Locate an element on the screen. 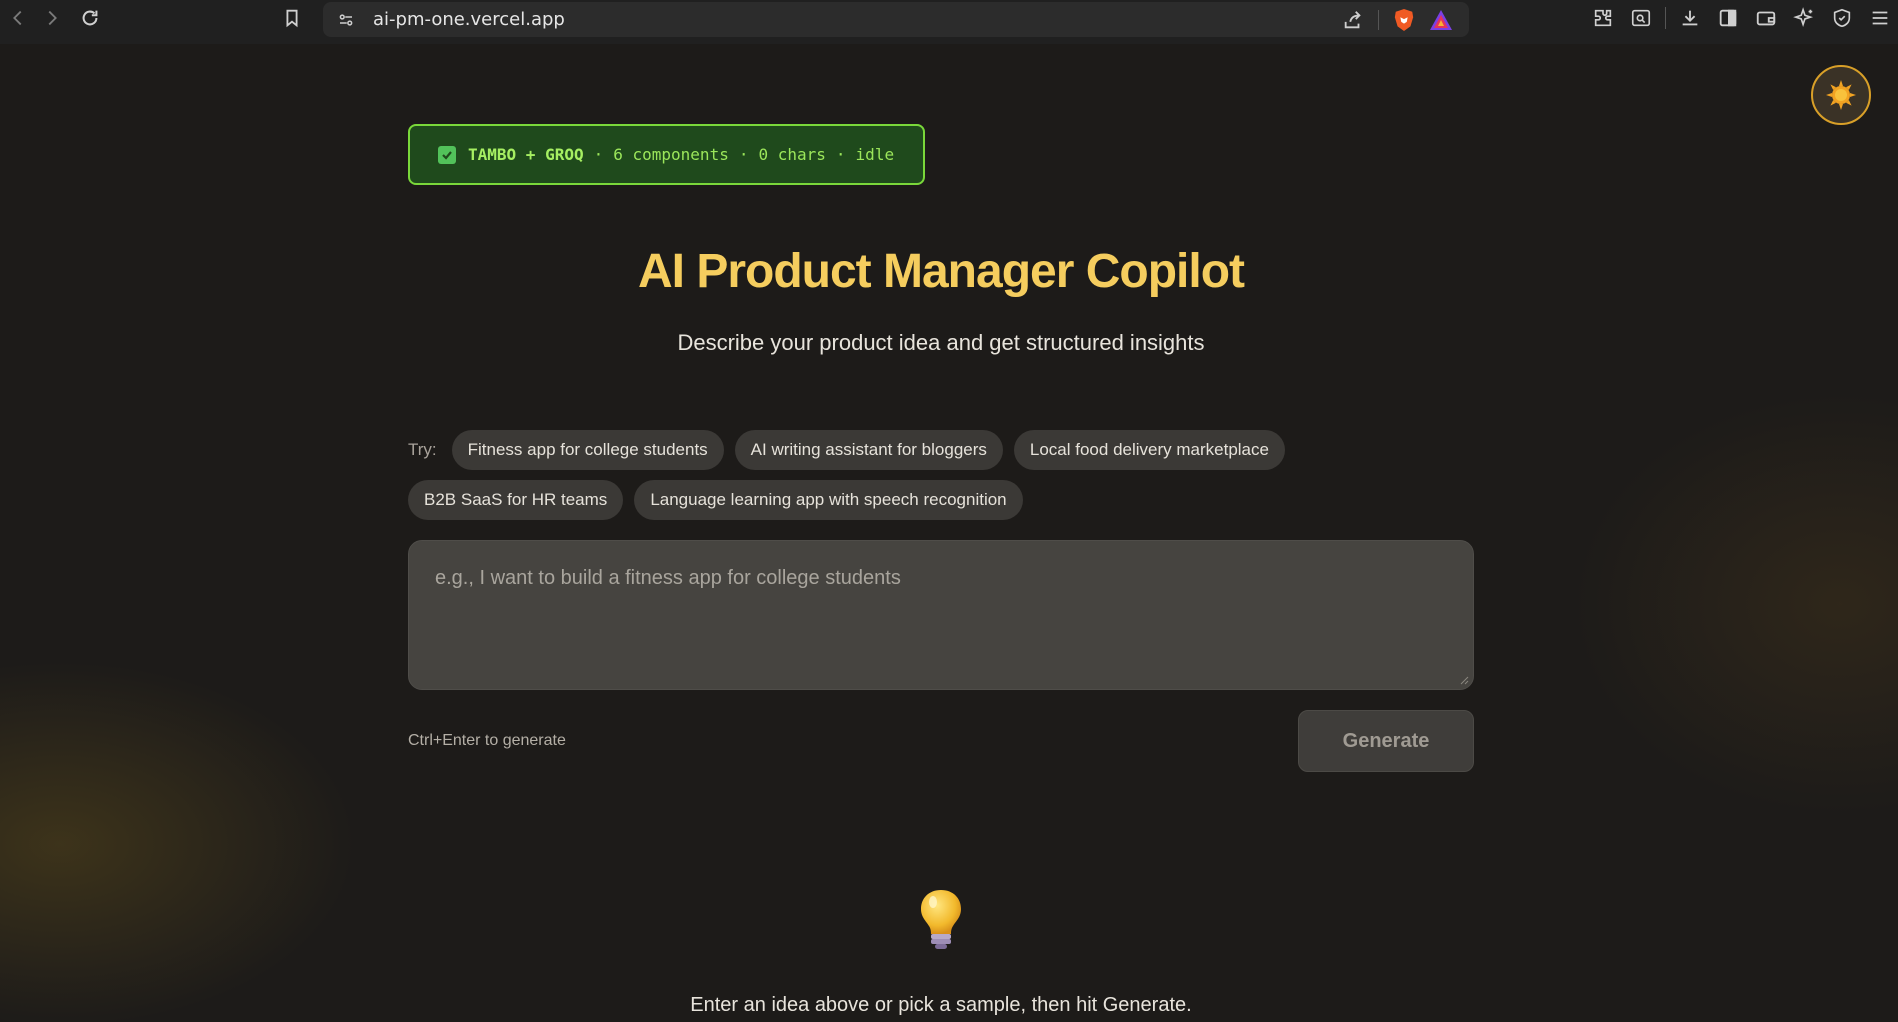 Image resolution: width=1898 pixels, height=1022 pixels. forward-icon is located at coordinates (52, 18).